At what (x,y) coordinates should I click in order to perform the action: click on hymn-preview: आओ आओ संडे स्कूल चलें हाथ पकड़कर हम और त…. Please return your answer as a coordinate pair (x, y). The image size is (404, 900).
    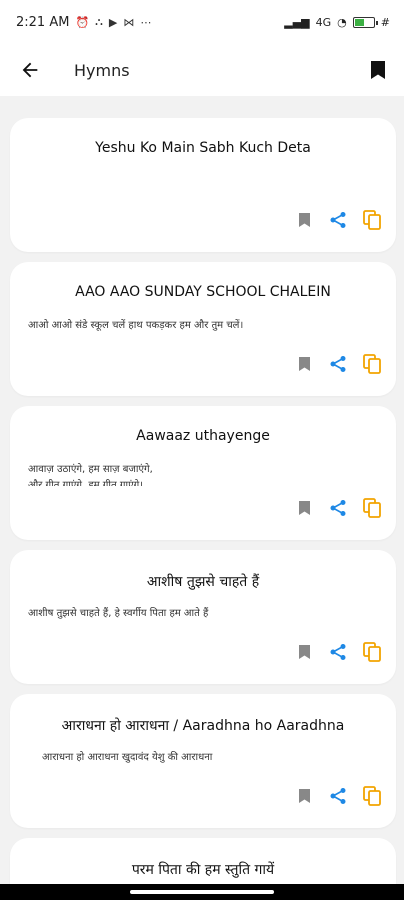
    Looking at the image, I should click on (136, 325).